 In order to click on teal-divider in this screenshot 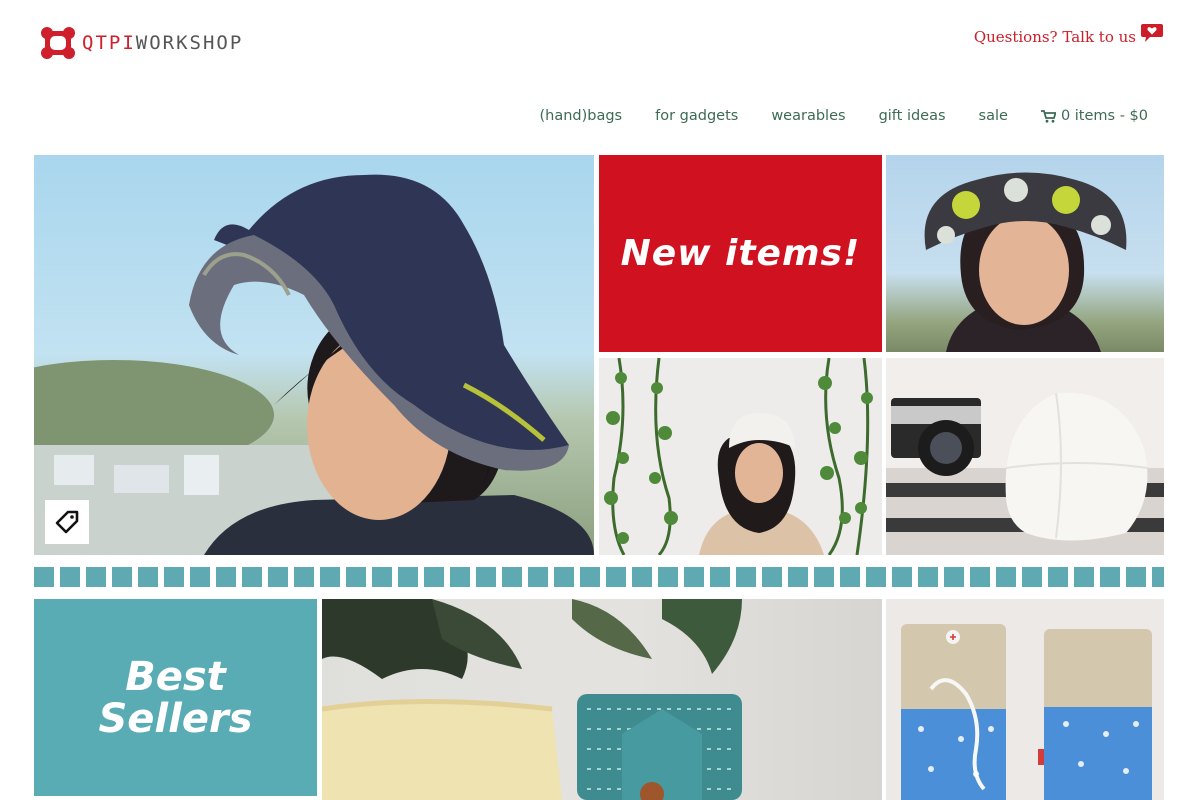, I will do `click(599, 577)`.